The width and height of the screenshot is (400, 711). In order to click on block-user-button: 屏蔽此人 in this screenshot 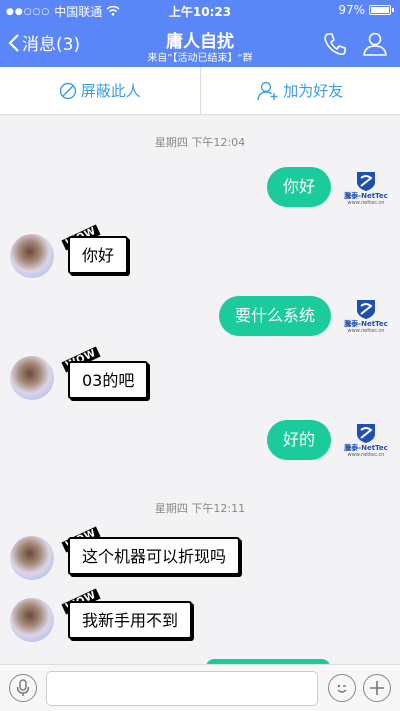, I will do `click(100, 90)`.